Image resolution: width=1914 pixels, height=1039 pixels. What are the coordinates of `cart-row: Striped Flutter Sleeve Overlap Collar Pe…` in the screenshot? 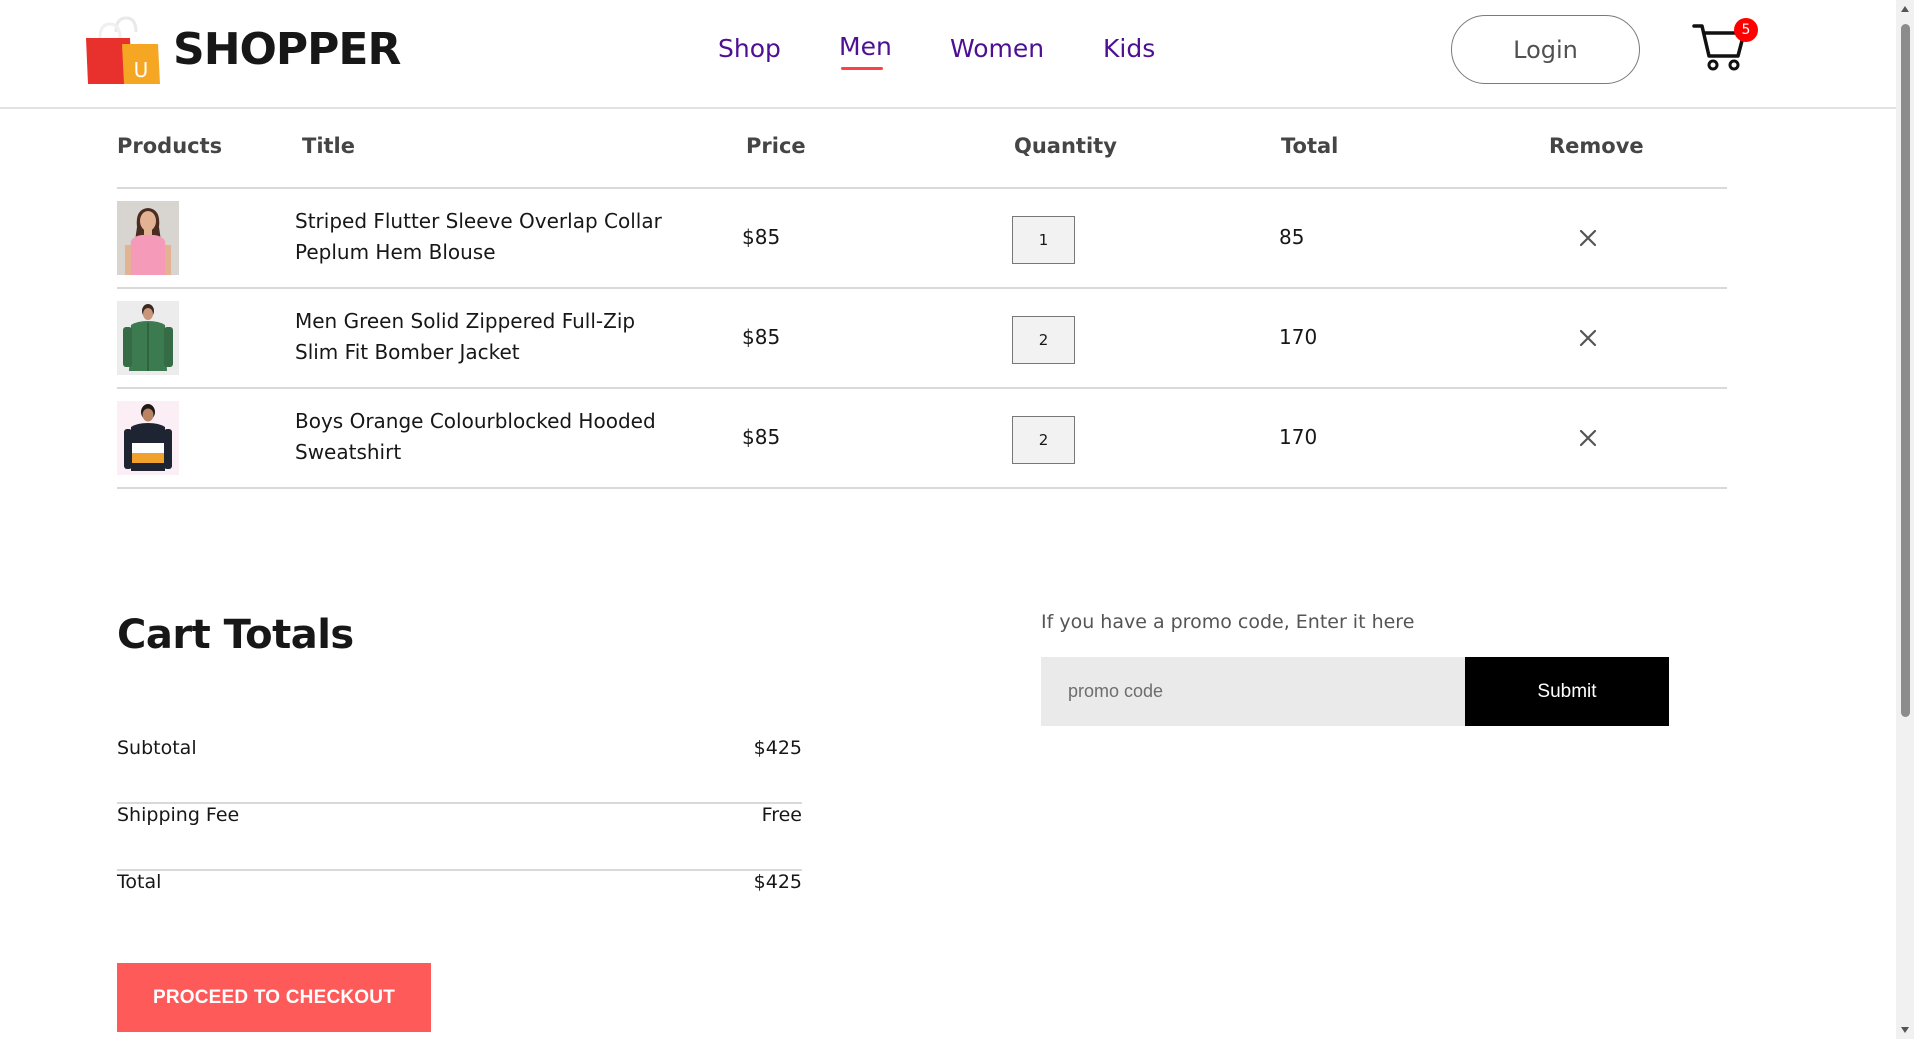 It's located at (922, 239).